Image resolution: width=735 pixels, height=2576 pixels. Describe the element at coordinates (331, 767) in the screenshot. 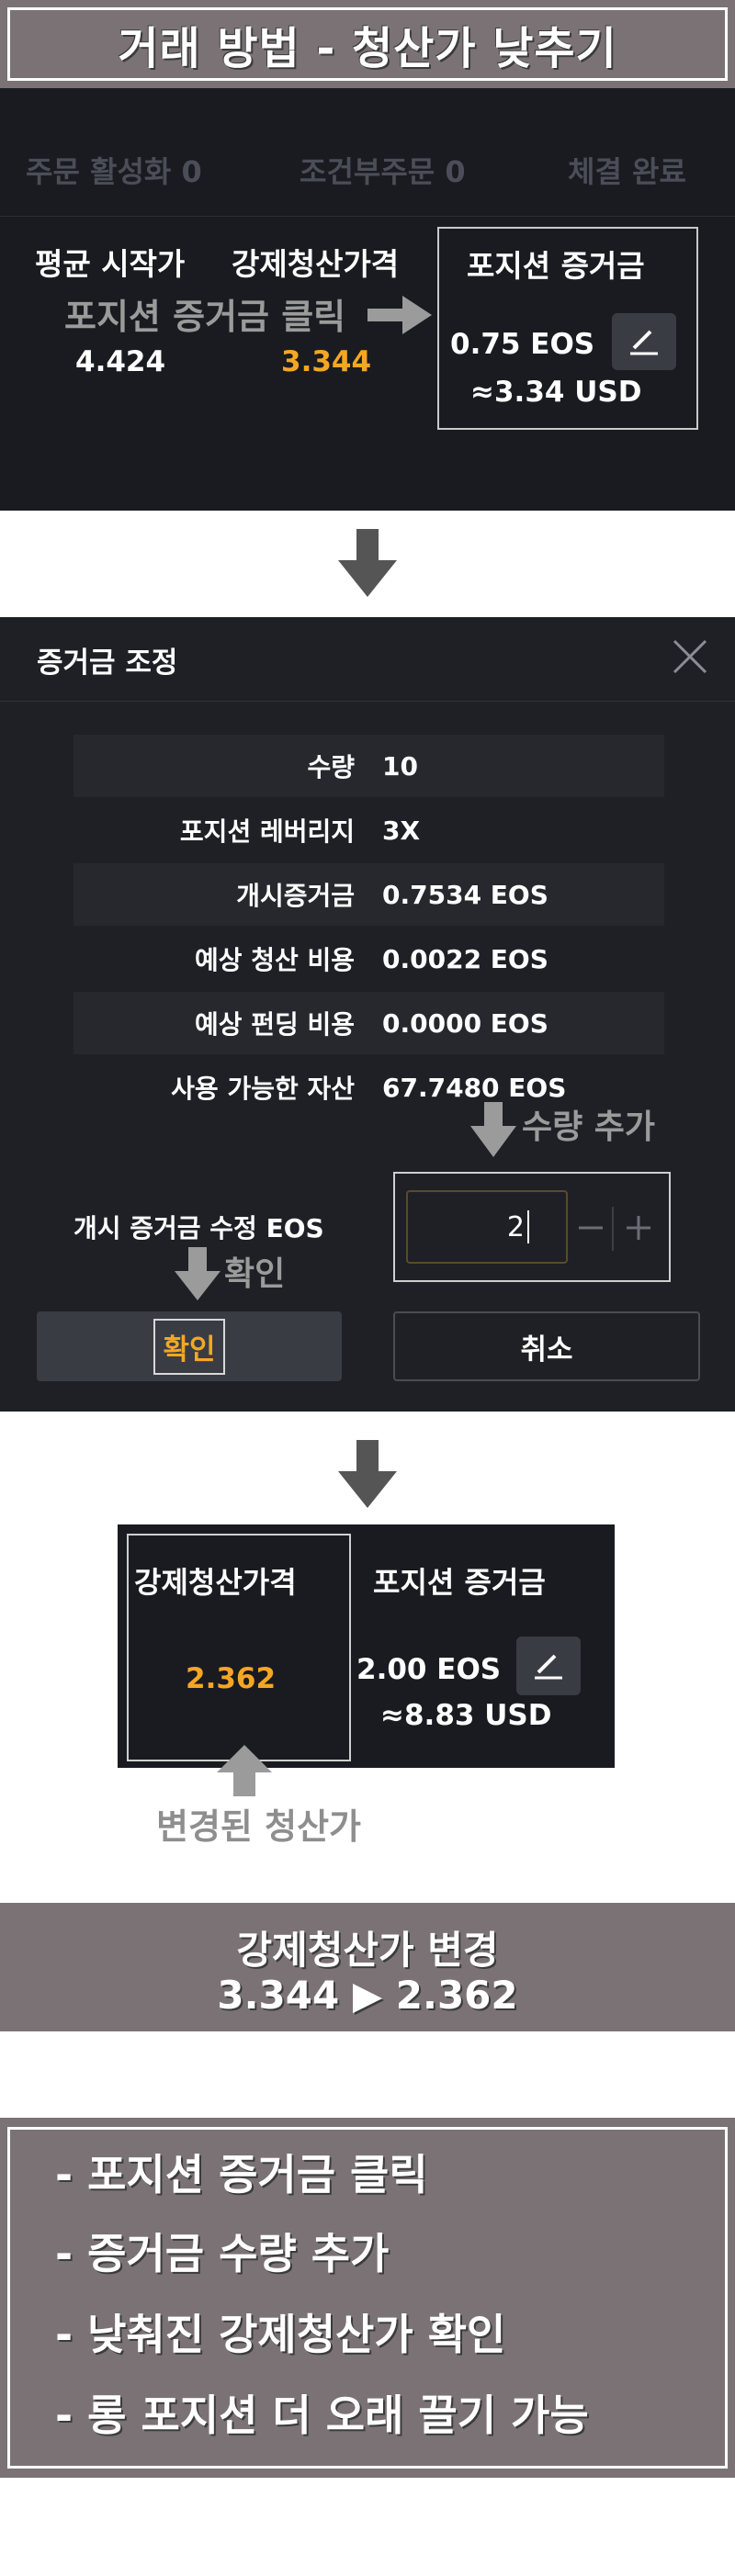

I see `row-label: 수량` at that location.